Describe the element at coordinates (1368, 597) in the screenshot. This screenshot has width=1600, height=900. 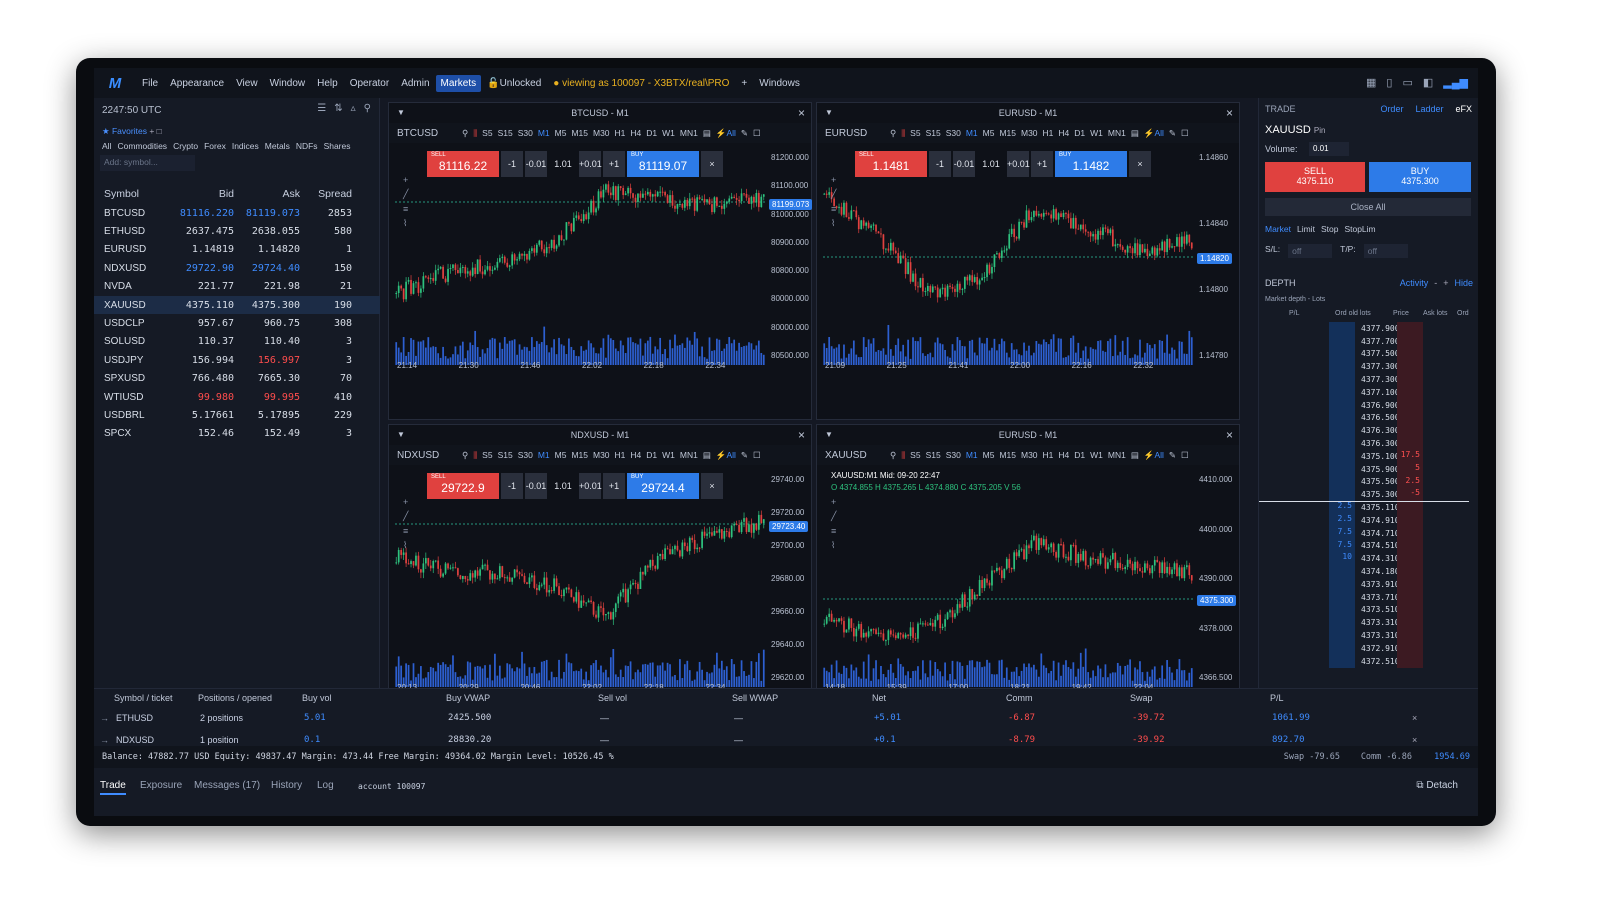
I see `depth-row: 4373.710` at that location.